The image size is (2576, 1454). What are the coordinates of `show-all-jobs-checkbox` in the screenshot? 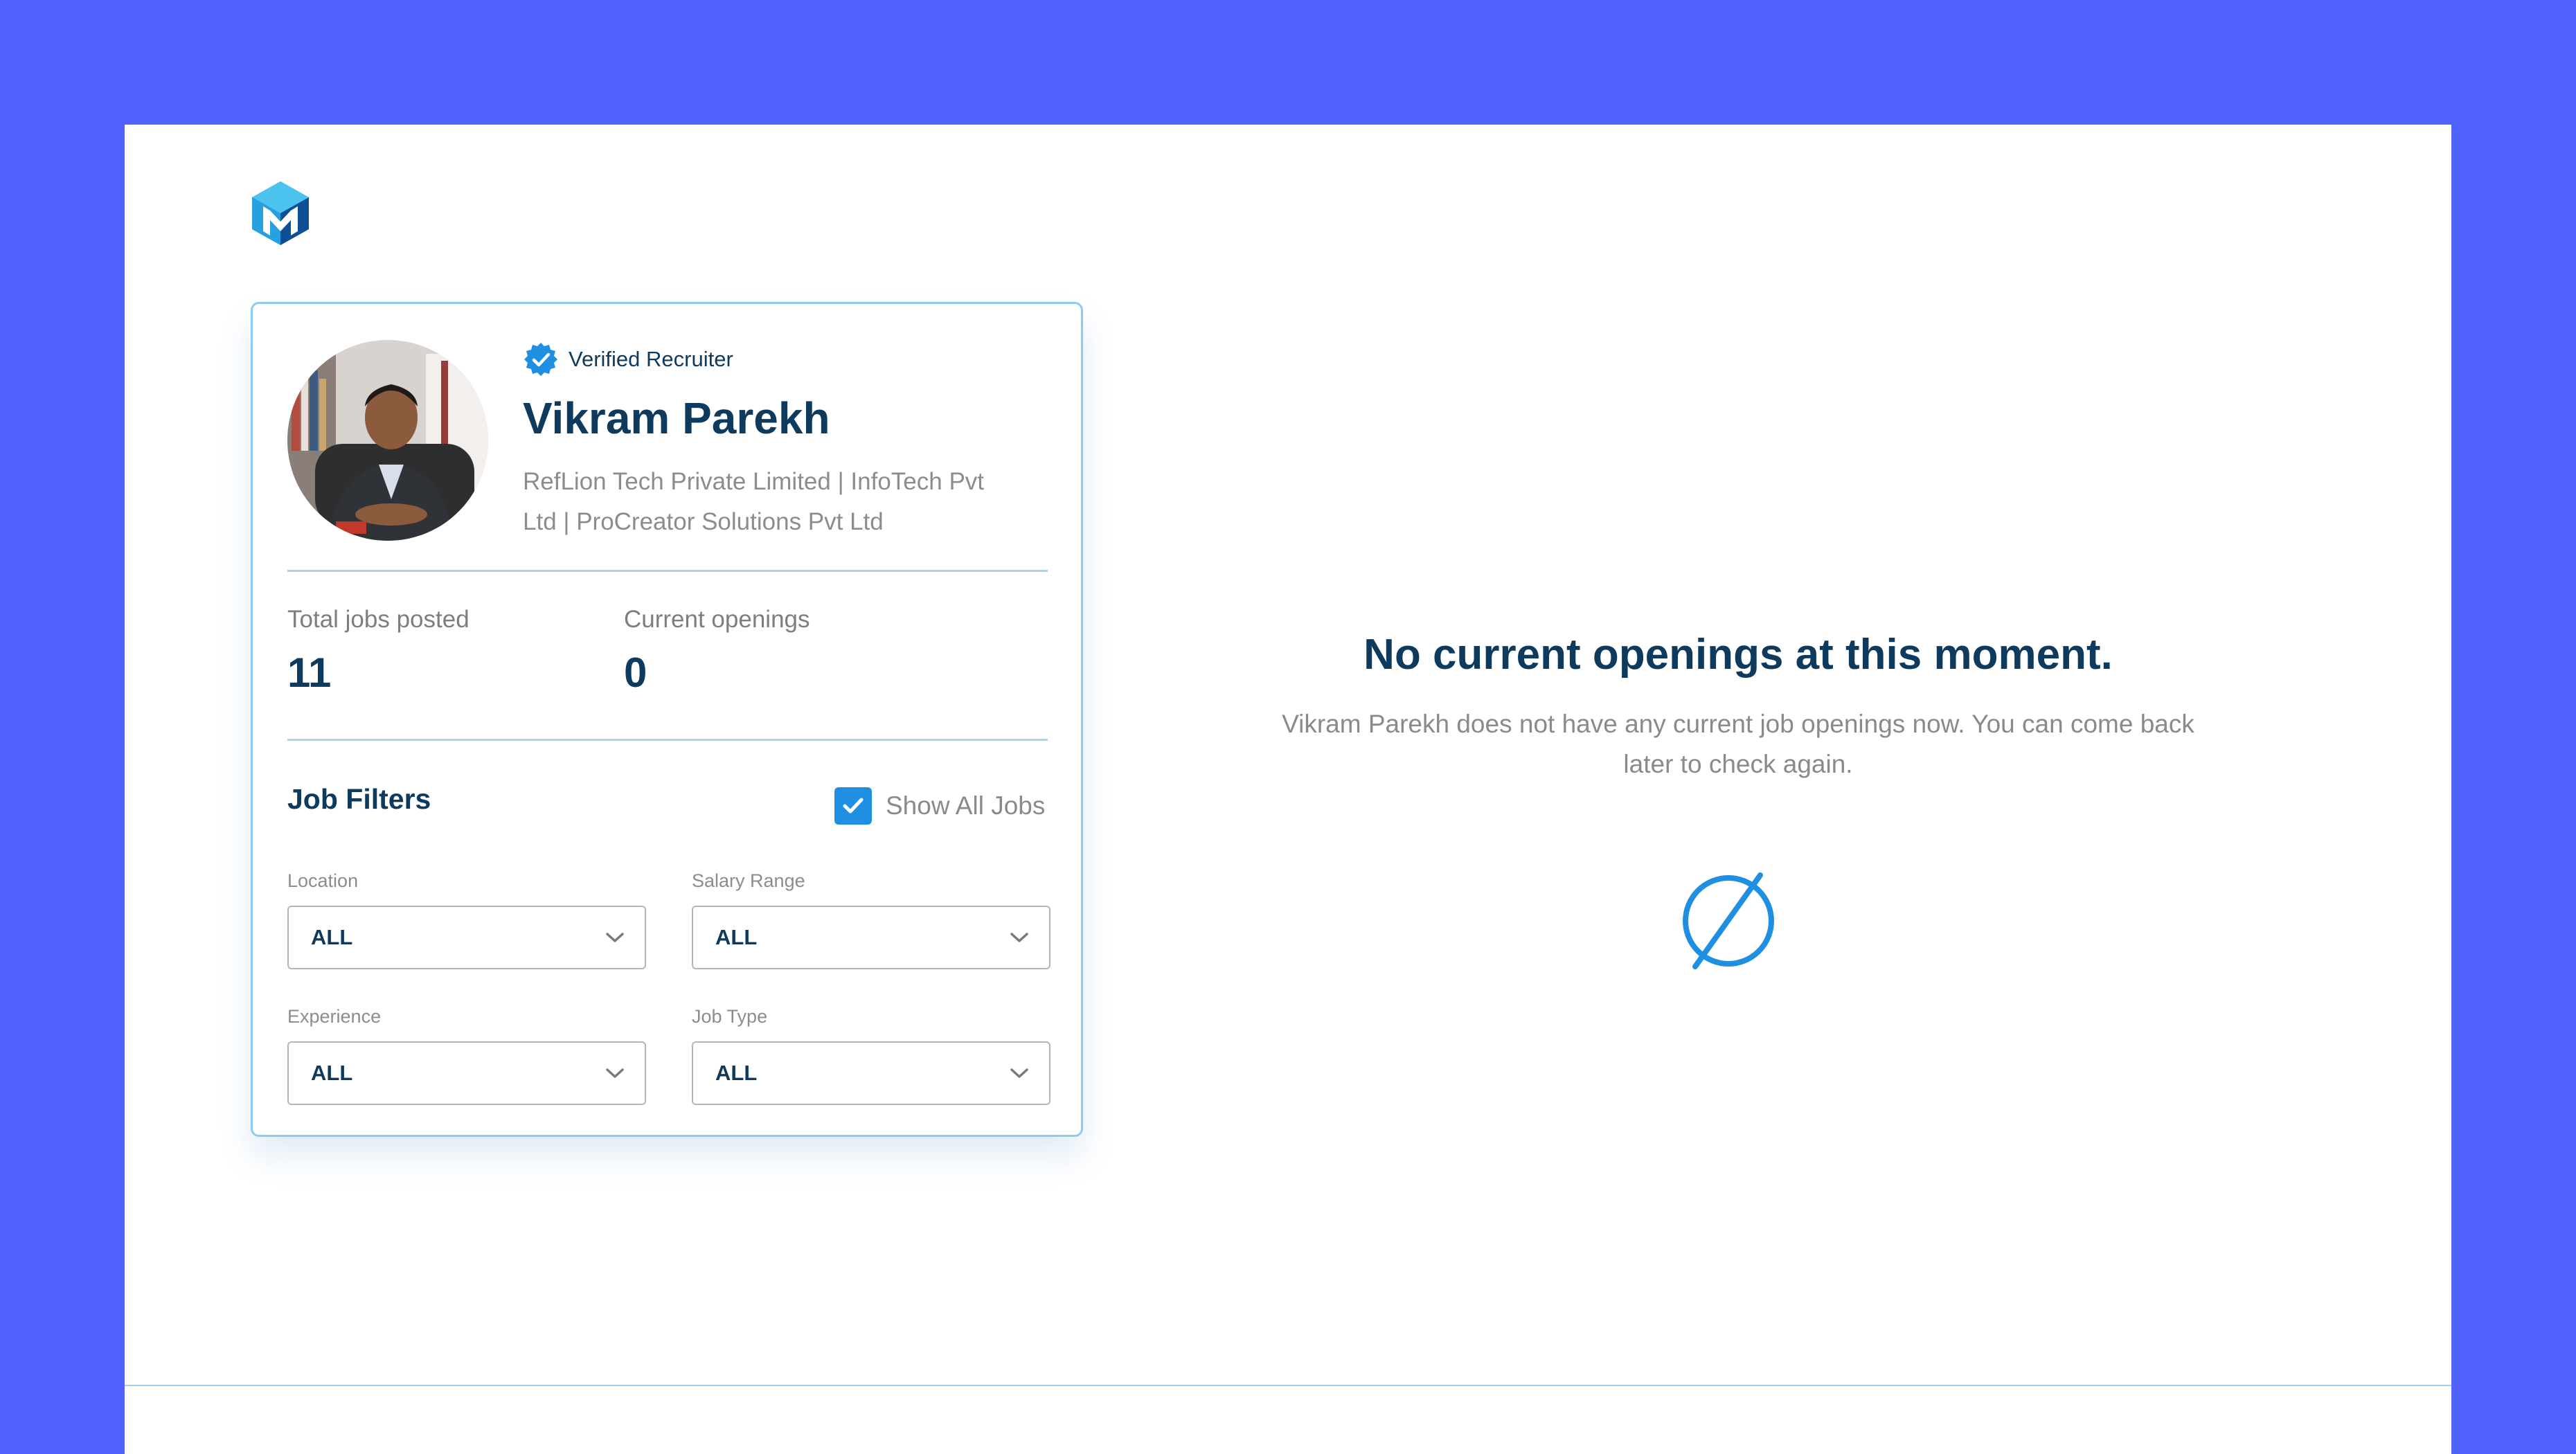 It's located at (853, 806).